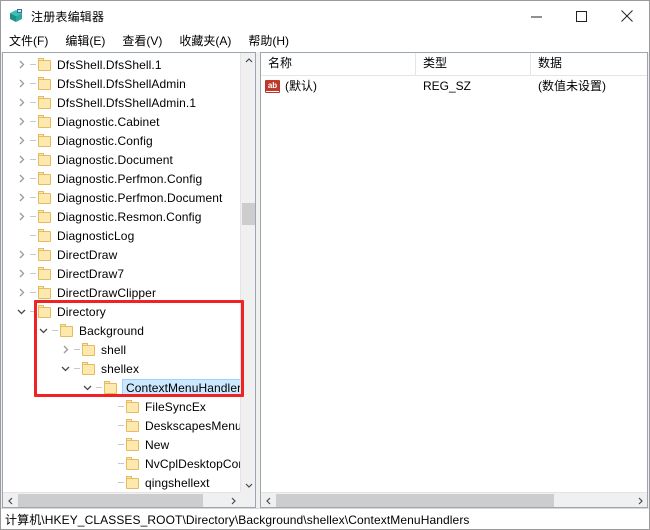 The image size is (650, 530). I want to click on tree-item-label: Background, so click(112, 330).